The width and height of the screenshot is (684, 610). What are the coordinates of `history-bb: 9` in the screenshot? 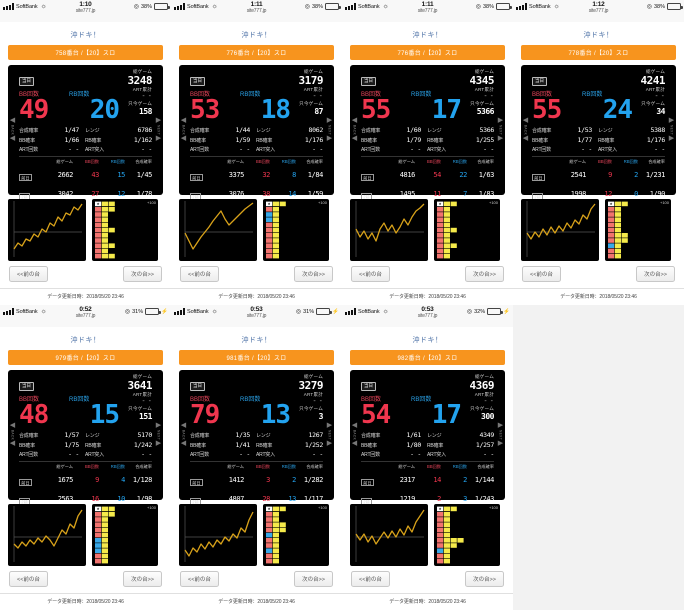 It's located at (97, 480).